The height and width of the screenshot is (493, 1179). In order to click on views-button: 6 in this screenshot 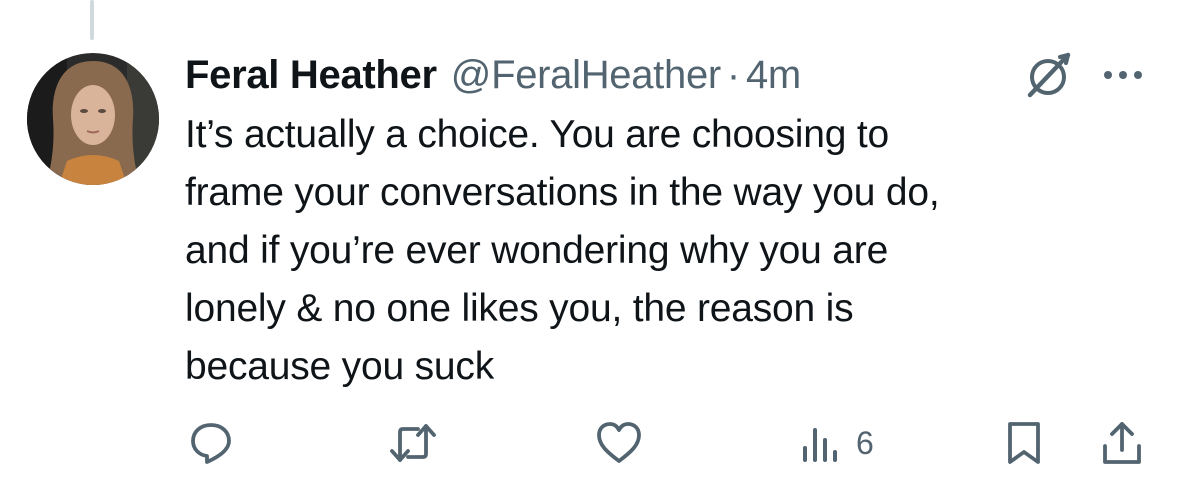, I will do `click(837, 443)`.